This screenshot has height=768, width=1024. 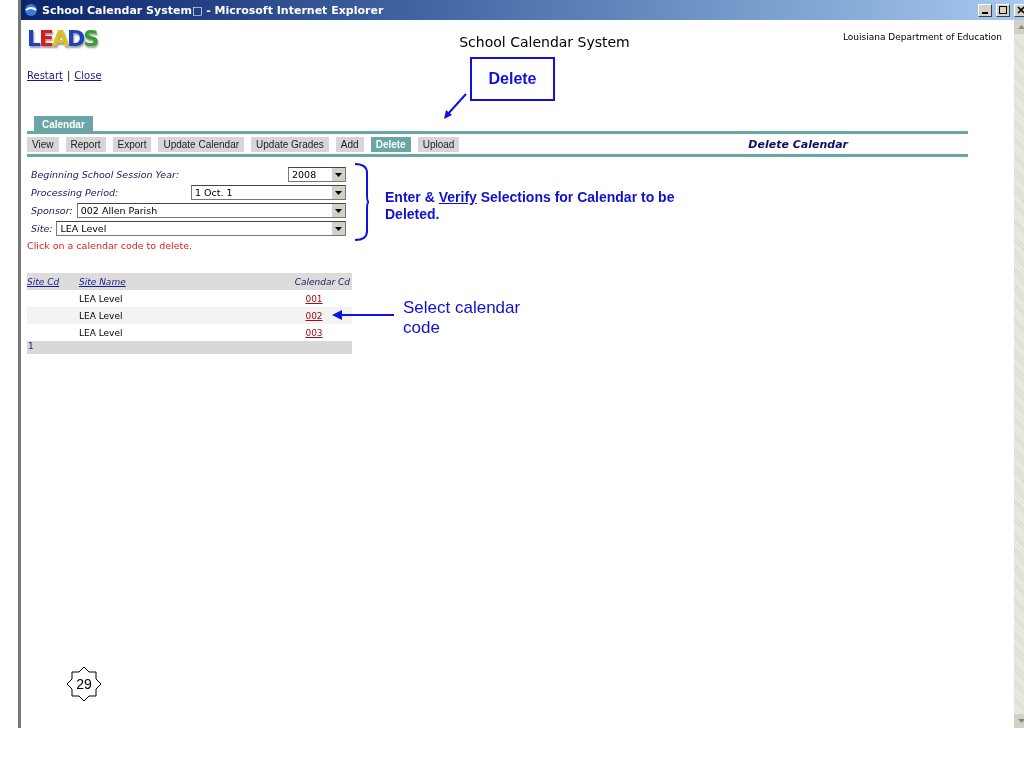 What do you see at coordinates (110, 246) in the screenshot?
I see `instruction-message: Click on a calendar code to delete.` at bounding box center [110, 246].